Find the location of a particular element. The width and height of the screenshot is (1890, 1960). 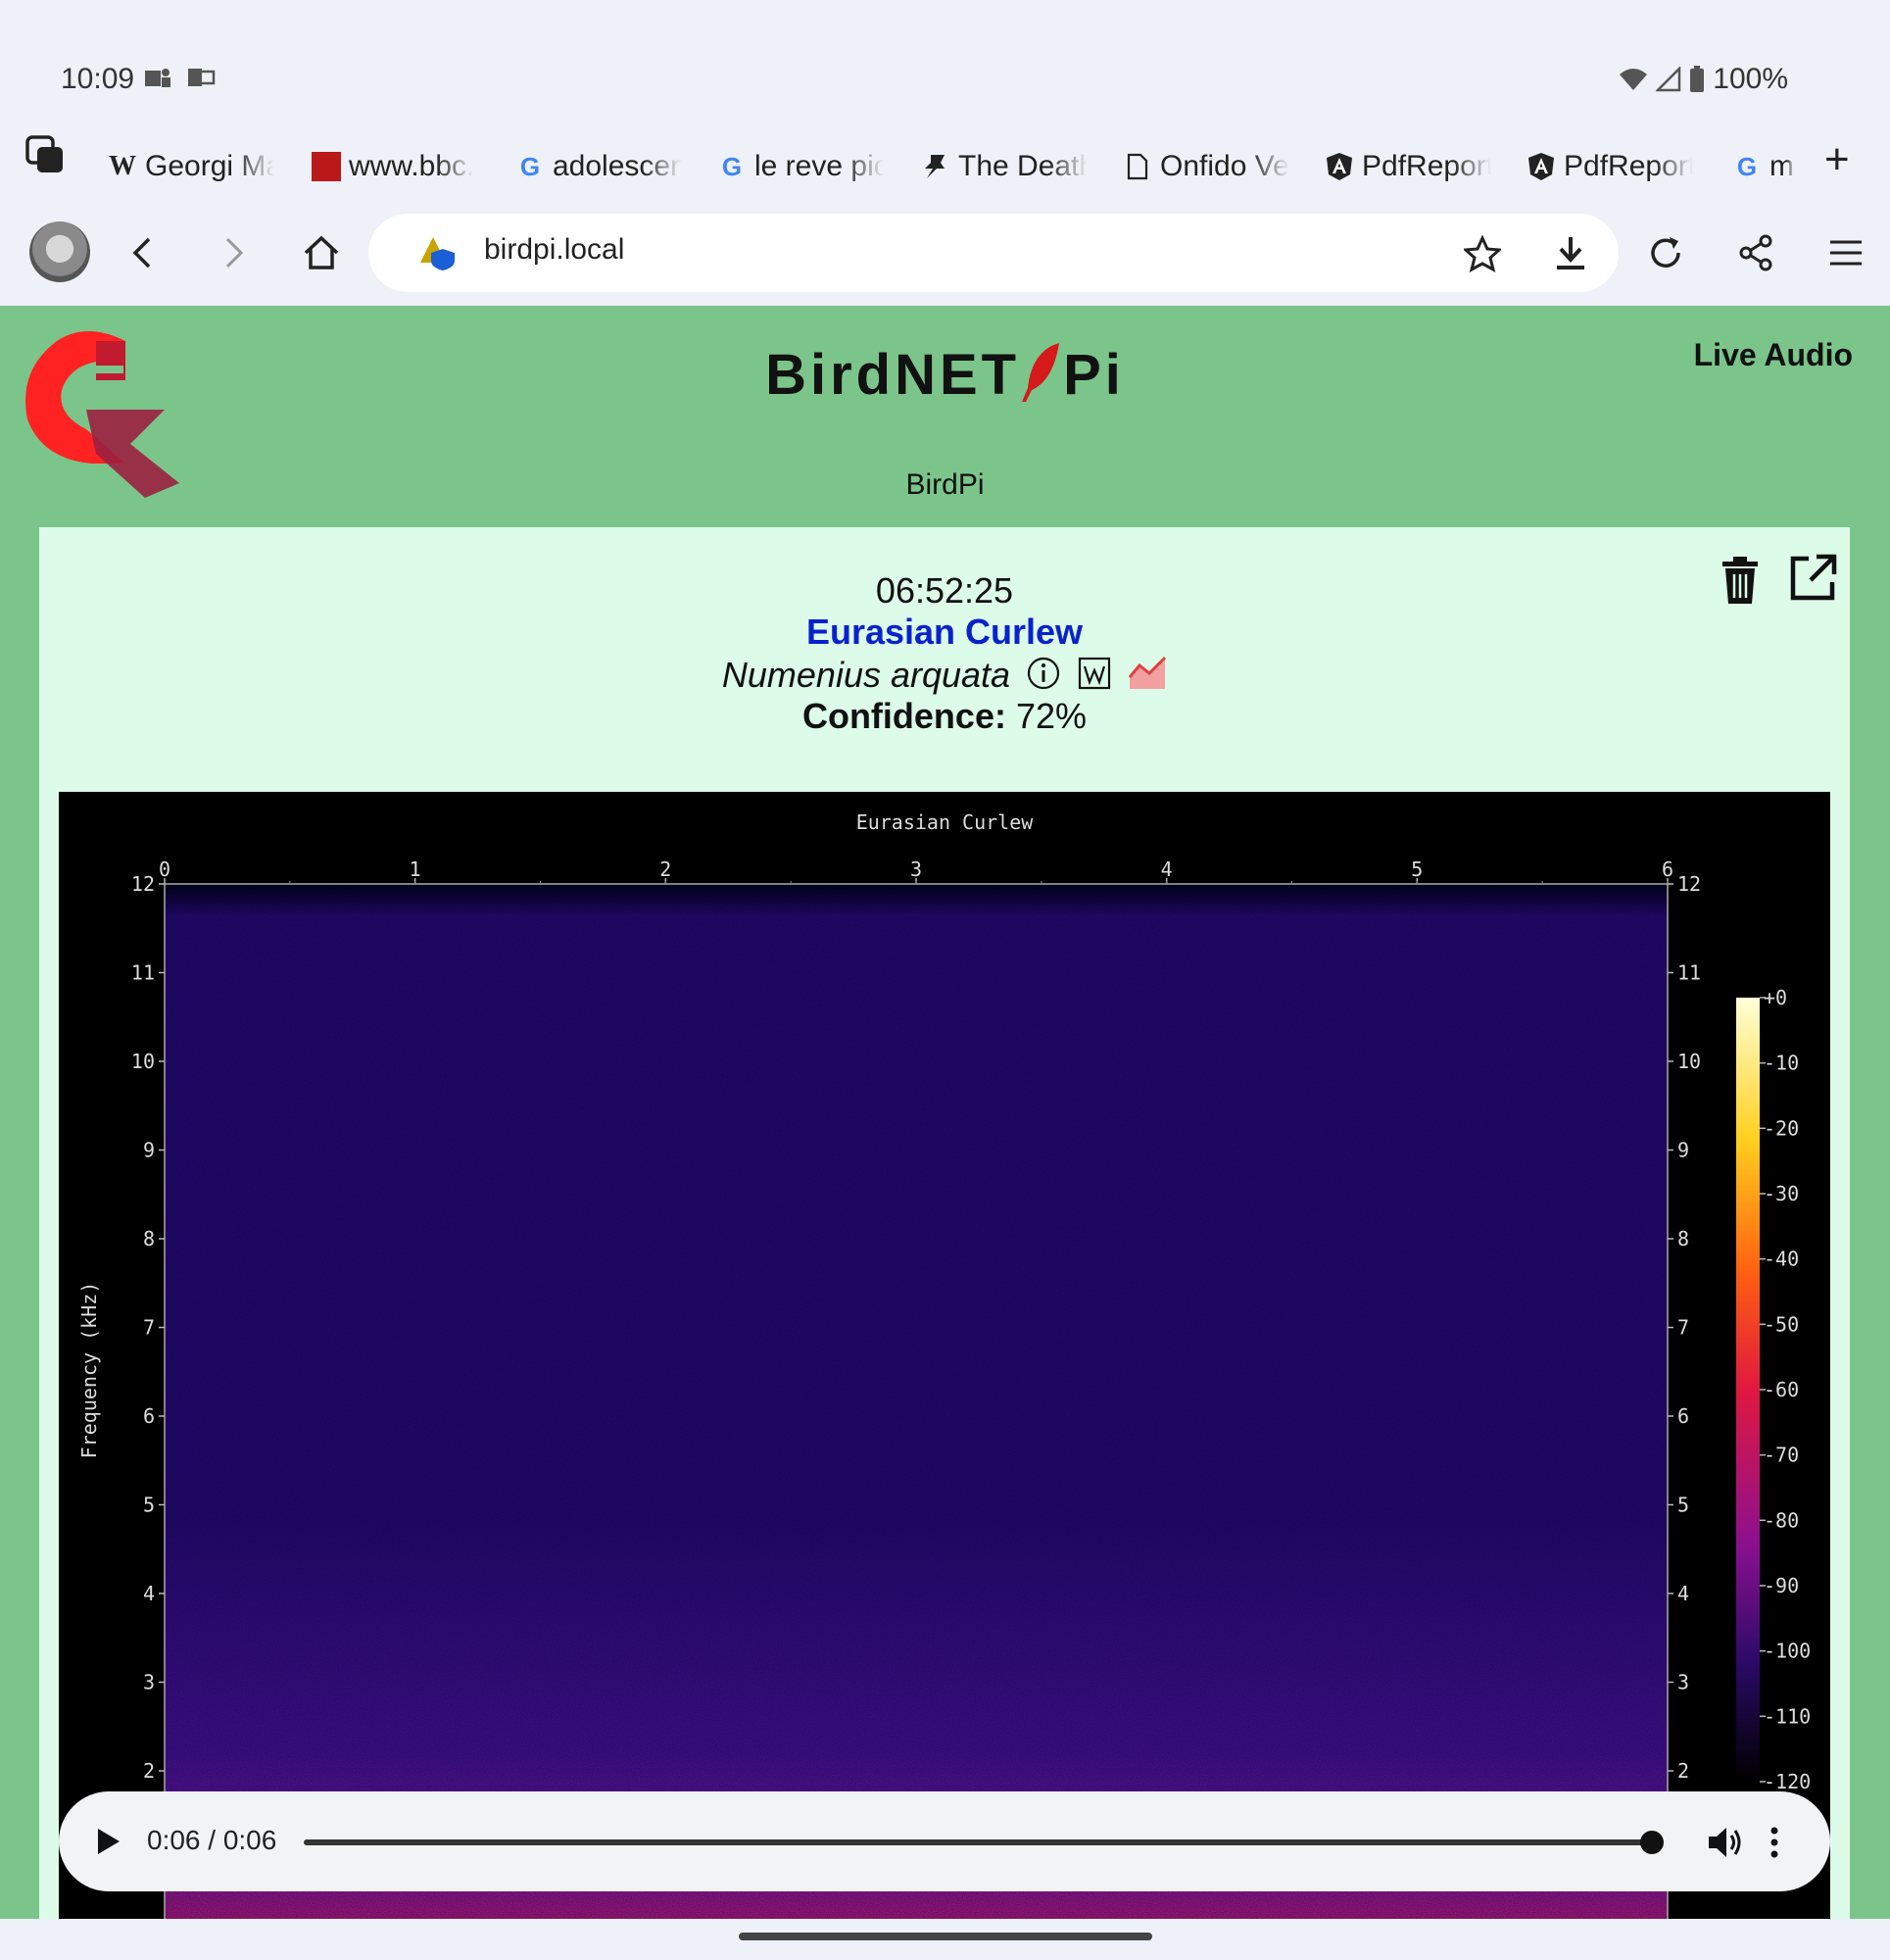

tab-pdfreport-1: PdfReport is located at coordinates (1408, 166).